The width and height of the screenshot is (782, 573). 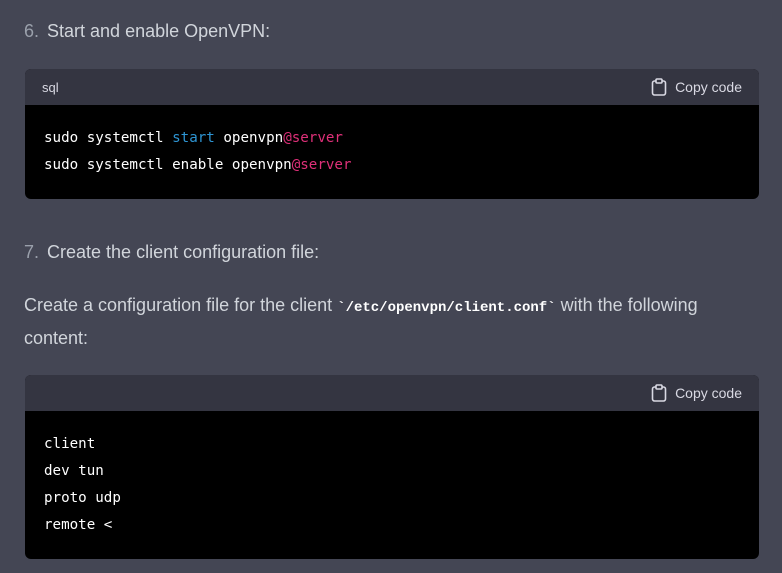 What do you see at coordinates (74, 471) in the screenshot?
I see `code-line: dev tun` at bounding box center [74, 471].